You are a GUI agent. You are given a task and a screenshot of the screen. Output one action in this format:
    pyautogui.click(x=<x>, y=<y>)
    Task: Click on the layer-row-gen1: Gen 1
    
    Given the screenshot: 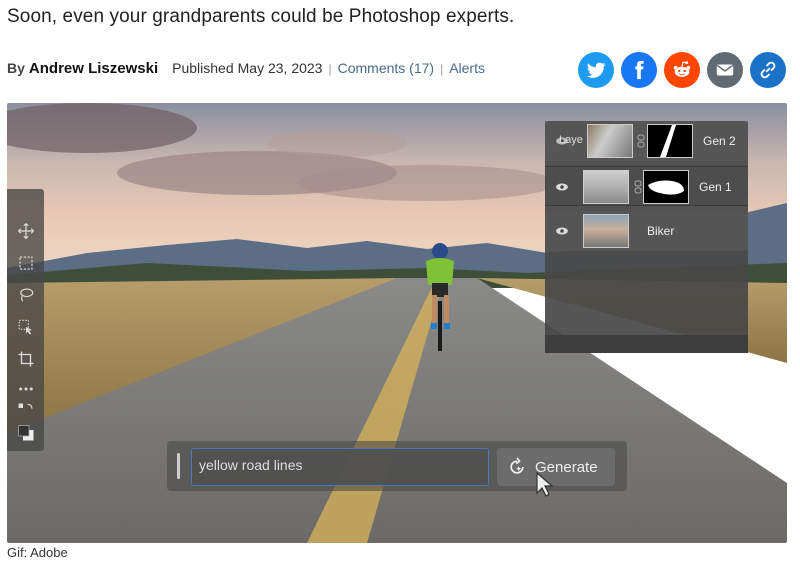 What is the action you would take?
    pyautogui.click(x=646, y=186)
    